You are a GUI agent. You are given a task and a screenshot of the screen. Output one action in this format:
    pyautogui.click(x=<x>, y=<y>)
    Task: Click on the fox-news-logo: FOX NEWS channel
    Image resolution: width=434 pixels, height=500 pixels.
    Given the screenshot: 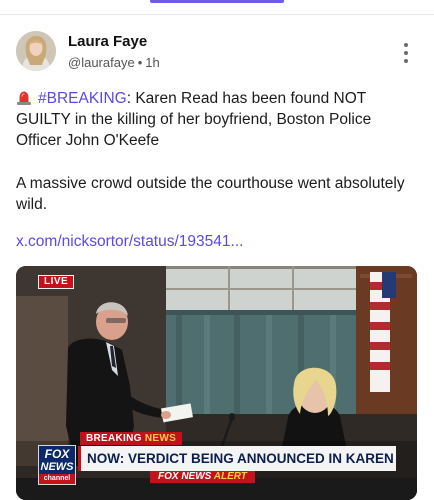 What is the action you would take?
    pyautogui.click(x=57, y=465)
    